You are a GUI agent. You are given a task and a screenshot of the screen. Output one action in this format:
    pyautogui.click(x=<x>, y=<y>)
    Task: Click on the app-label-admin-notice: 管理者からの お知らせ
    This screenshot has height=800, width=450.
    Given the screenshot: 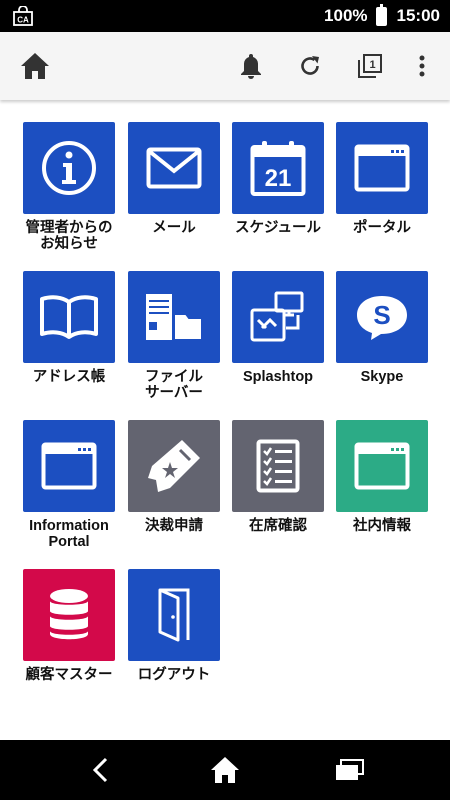 What is the action you would take?
    pyautogui.click(x=69, y=236)
    